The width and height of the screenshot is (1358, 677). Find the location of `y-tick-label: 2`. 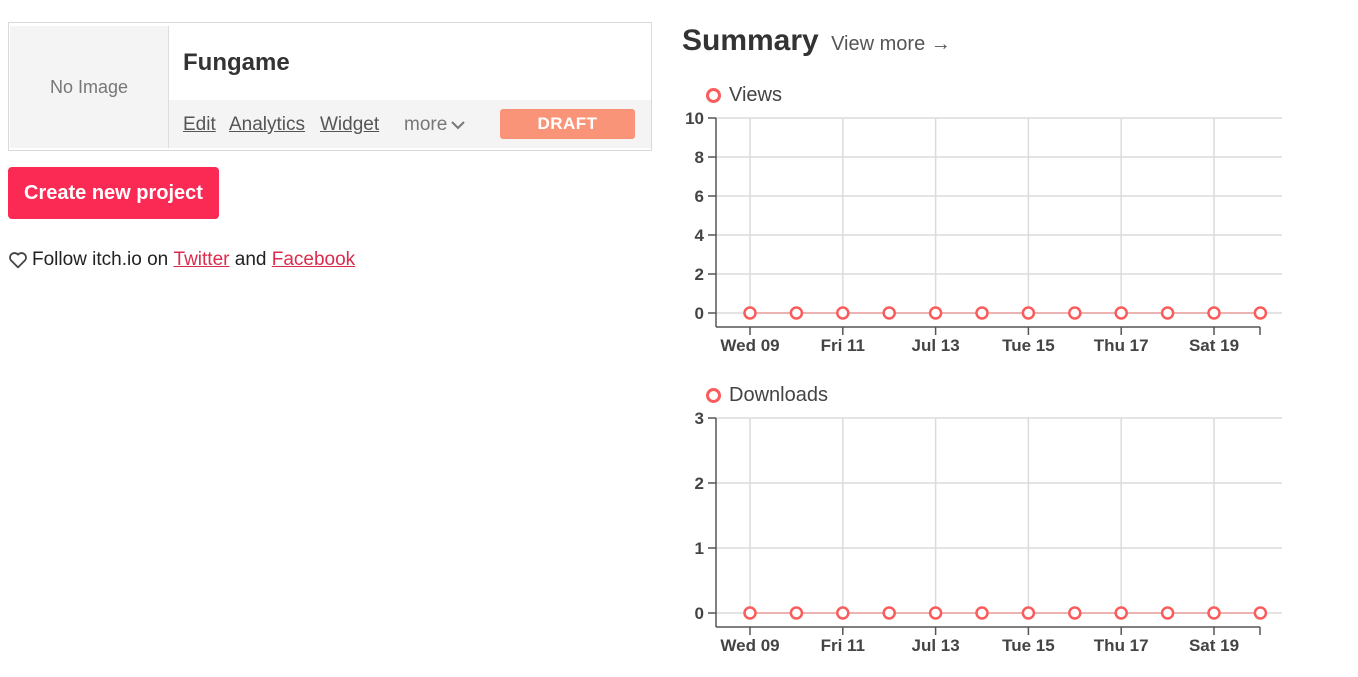

y-tick-label: 2 is located at coordinates (699, 483).